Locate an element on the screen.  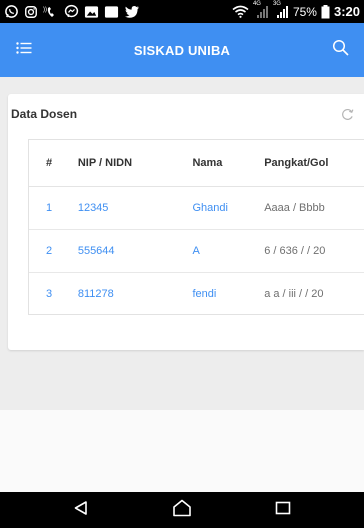
row-nip: 555644 is located at coordinates (135, 251).